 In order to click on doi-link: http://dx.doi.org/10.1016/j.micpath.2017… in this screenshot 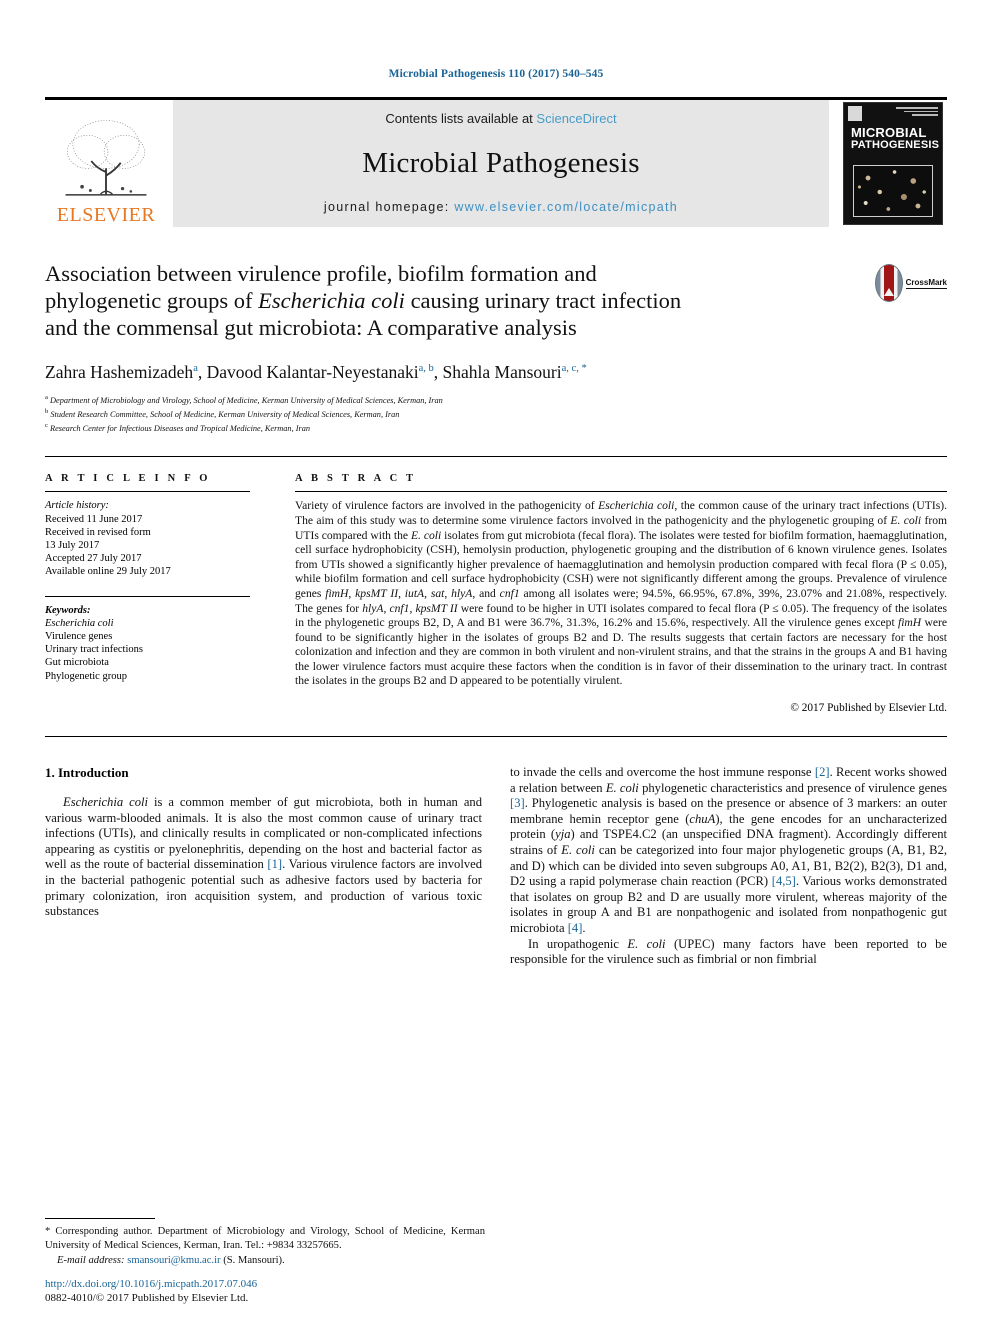, I will do `click(275, 1284)`.